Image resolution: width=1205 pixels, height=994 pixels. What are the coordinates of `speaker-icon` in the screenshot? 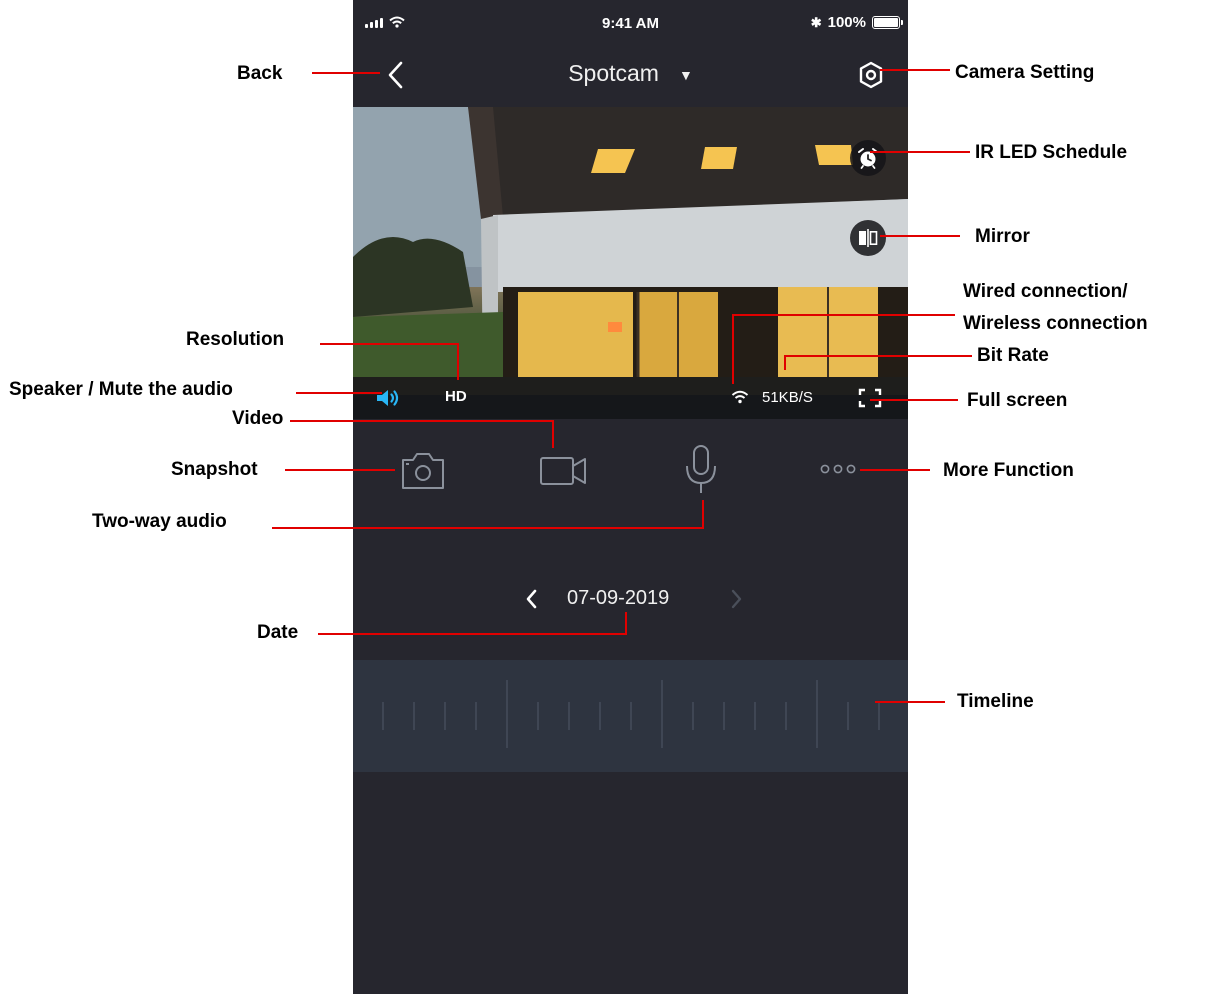 It's located at (388, 398).